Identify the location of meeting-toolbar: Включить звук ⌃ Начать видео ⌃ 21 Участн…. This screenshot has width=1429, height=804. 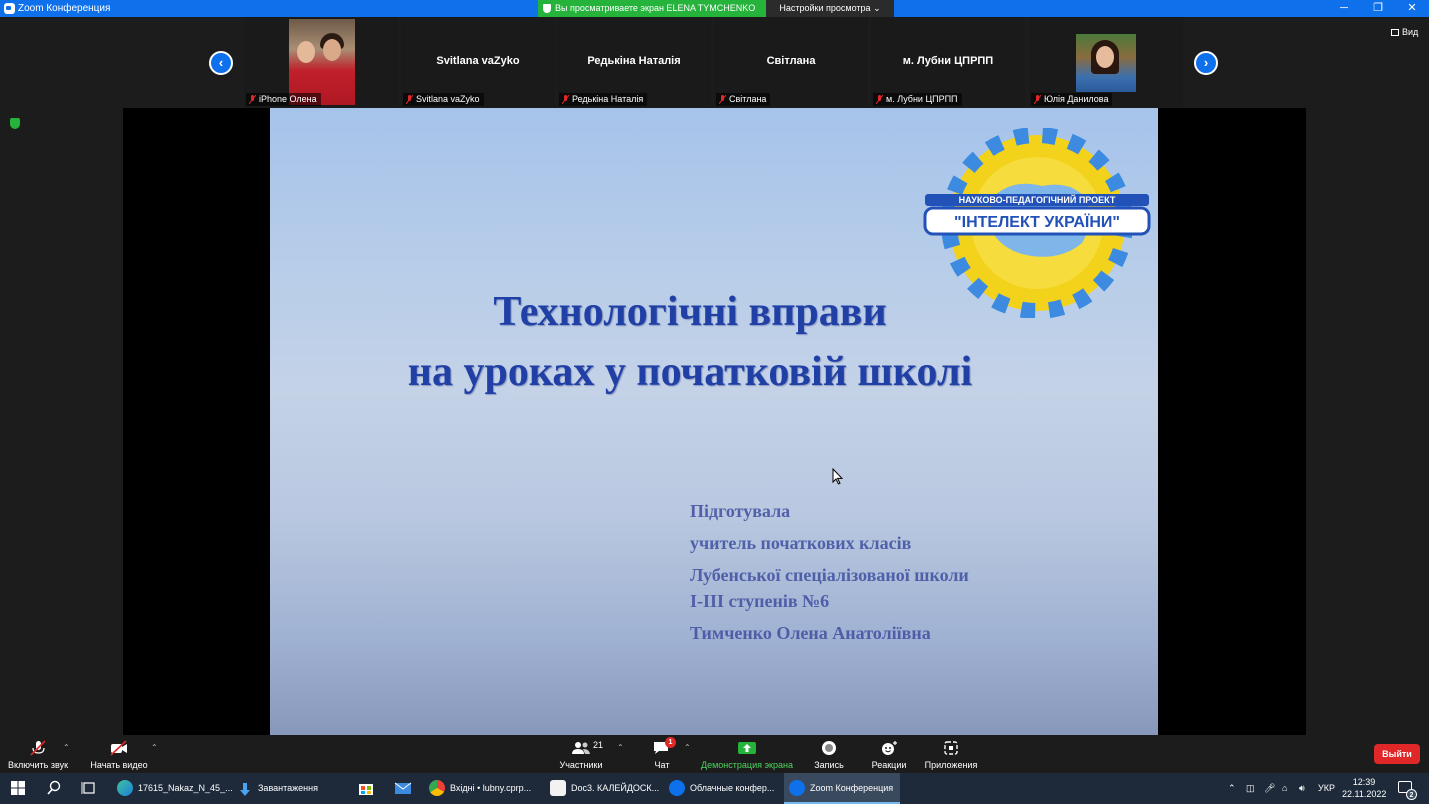
(714, 754).